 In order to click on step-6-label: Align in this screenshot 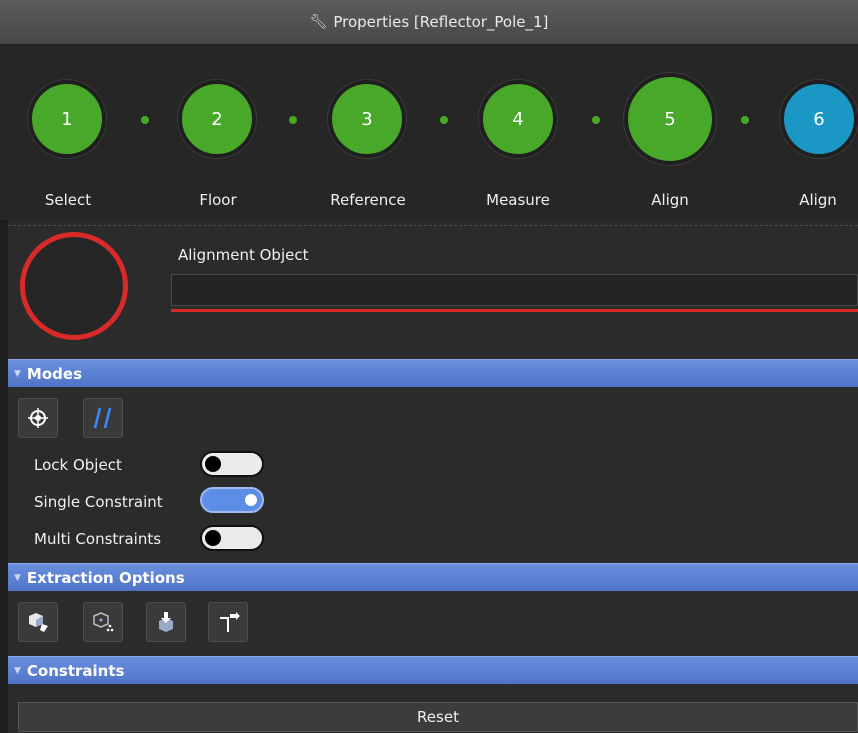, I will do `click(818, 200)`.